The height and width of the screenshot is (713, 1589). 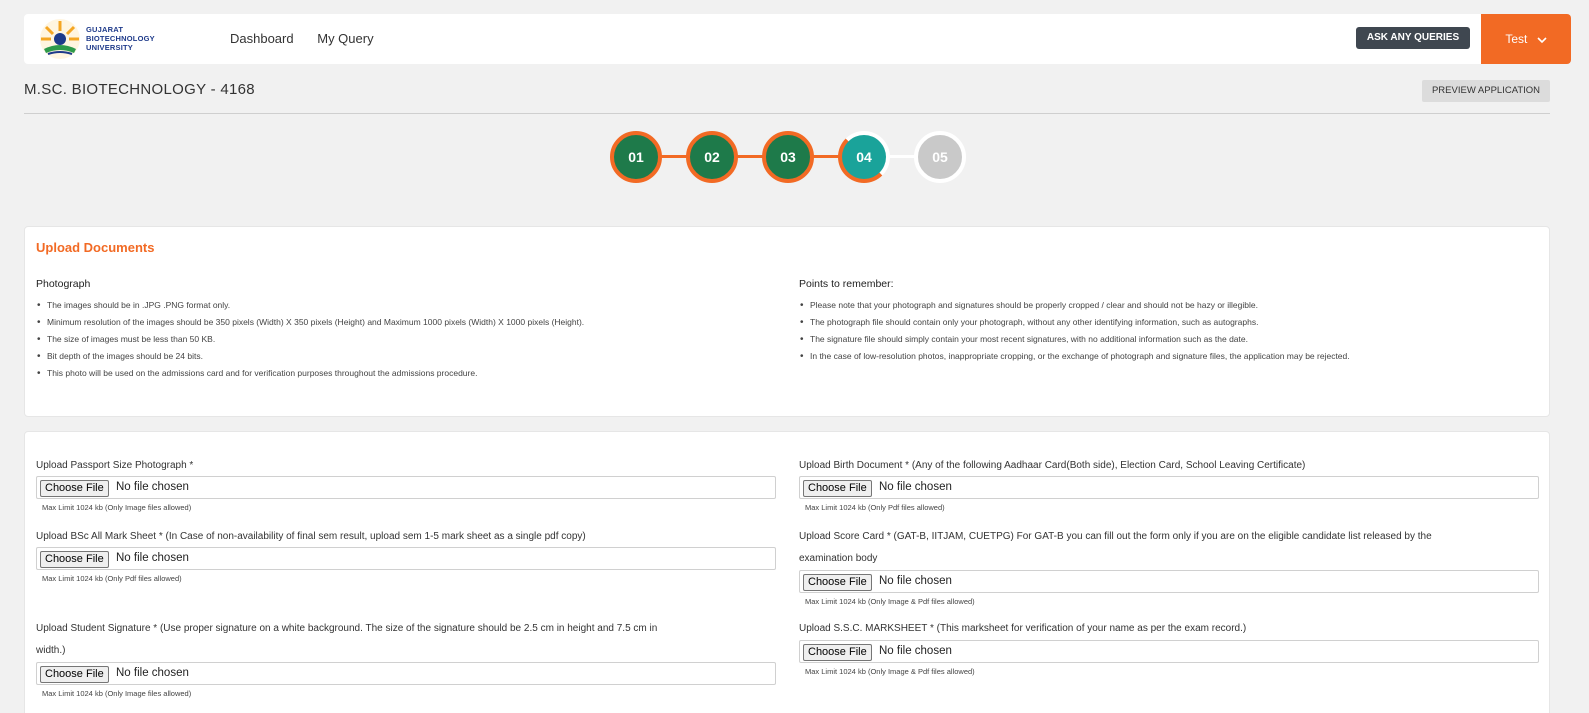 What do you see at coordinates (712, 157) in the screenshot?
I see `step-02: 02` at bounding box center [712, 157].